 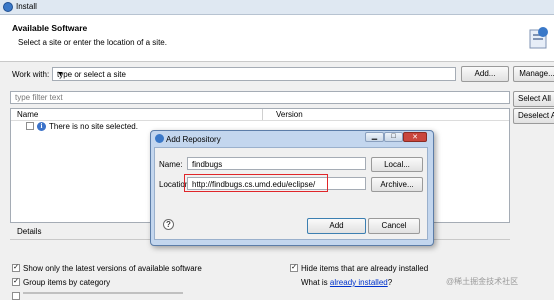 What do you see at coordinates (256, 183) in the screenshot?
I see `location-highlight-box` at bounding box center [256, 183].